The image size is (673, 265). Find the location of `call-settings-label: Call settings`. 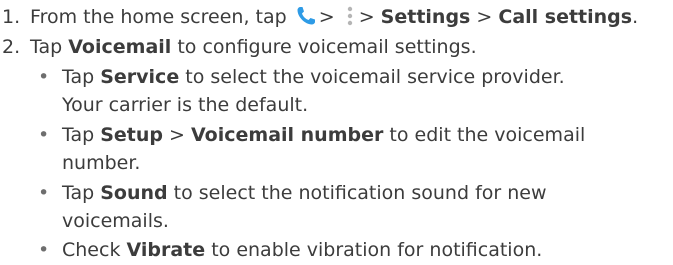

call-settings-label: Call settings is located at coordinates (565, 17).